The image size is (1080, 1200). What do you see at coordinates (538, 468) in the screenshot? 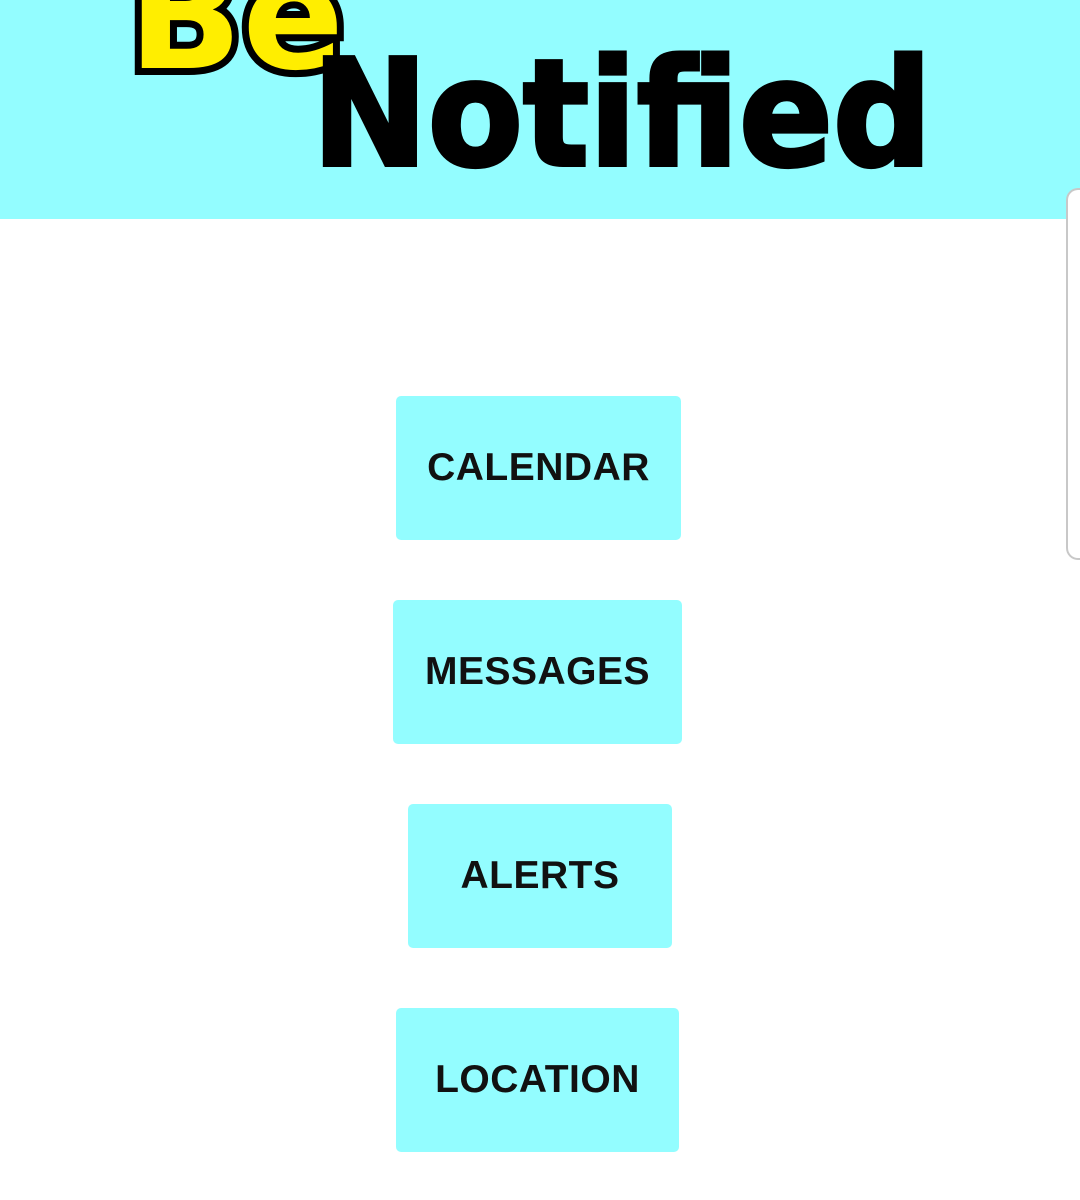
I see `calendar-button: CALENDAR` at bounding box center [538, 468].